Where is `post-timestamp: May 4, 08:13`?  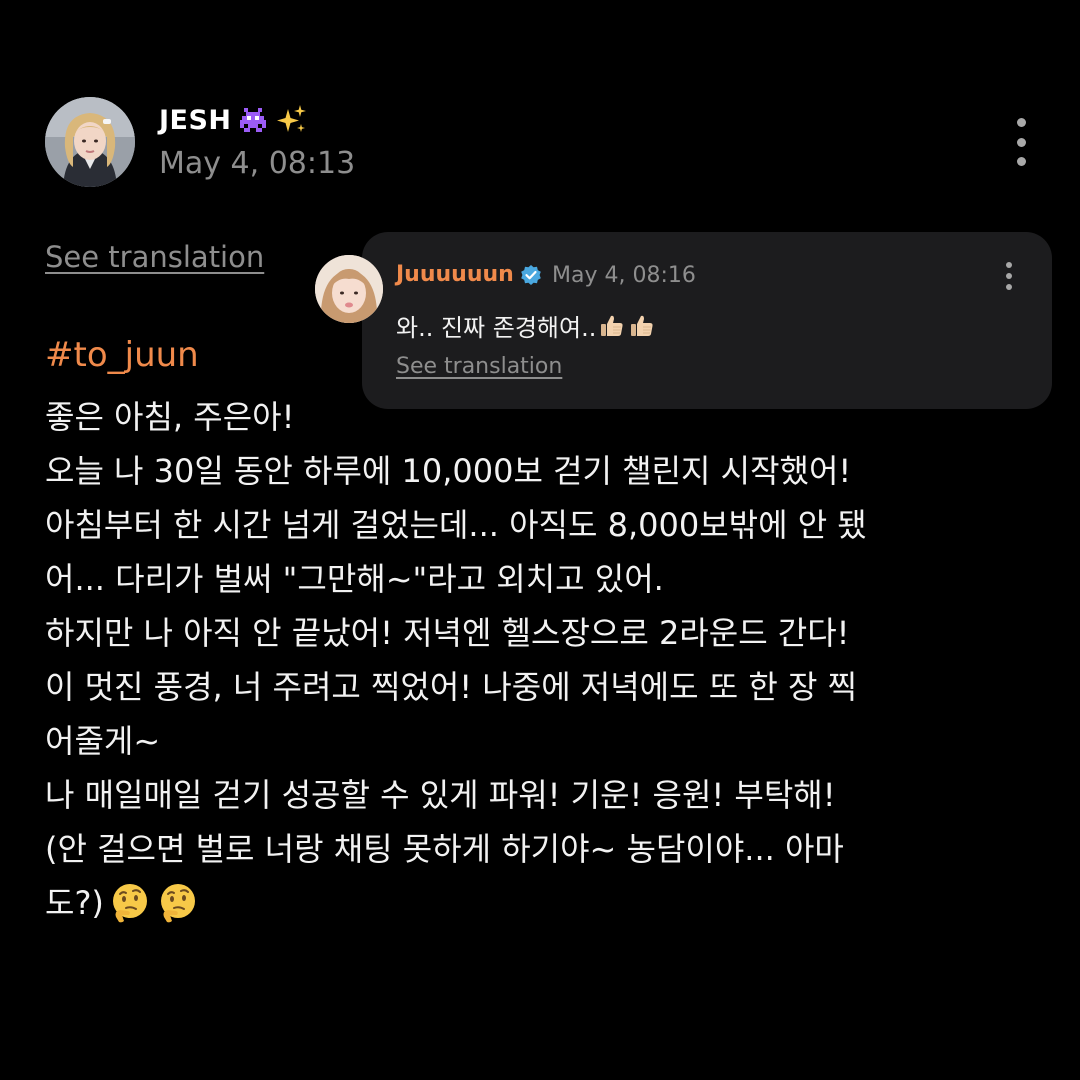 post-timestamp: May 4, 08:13 is located at coordinates (257, 163).